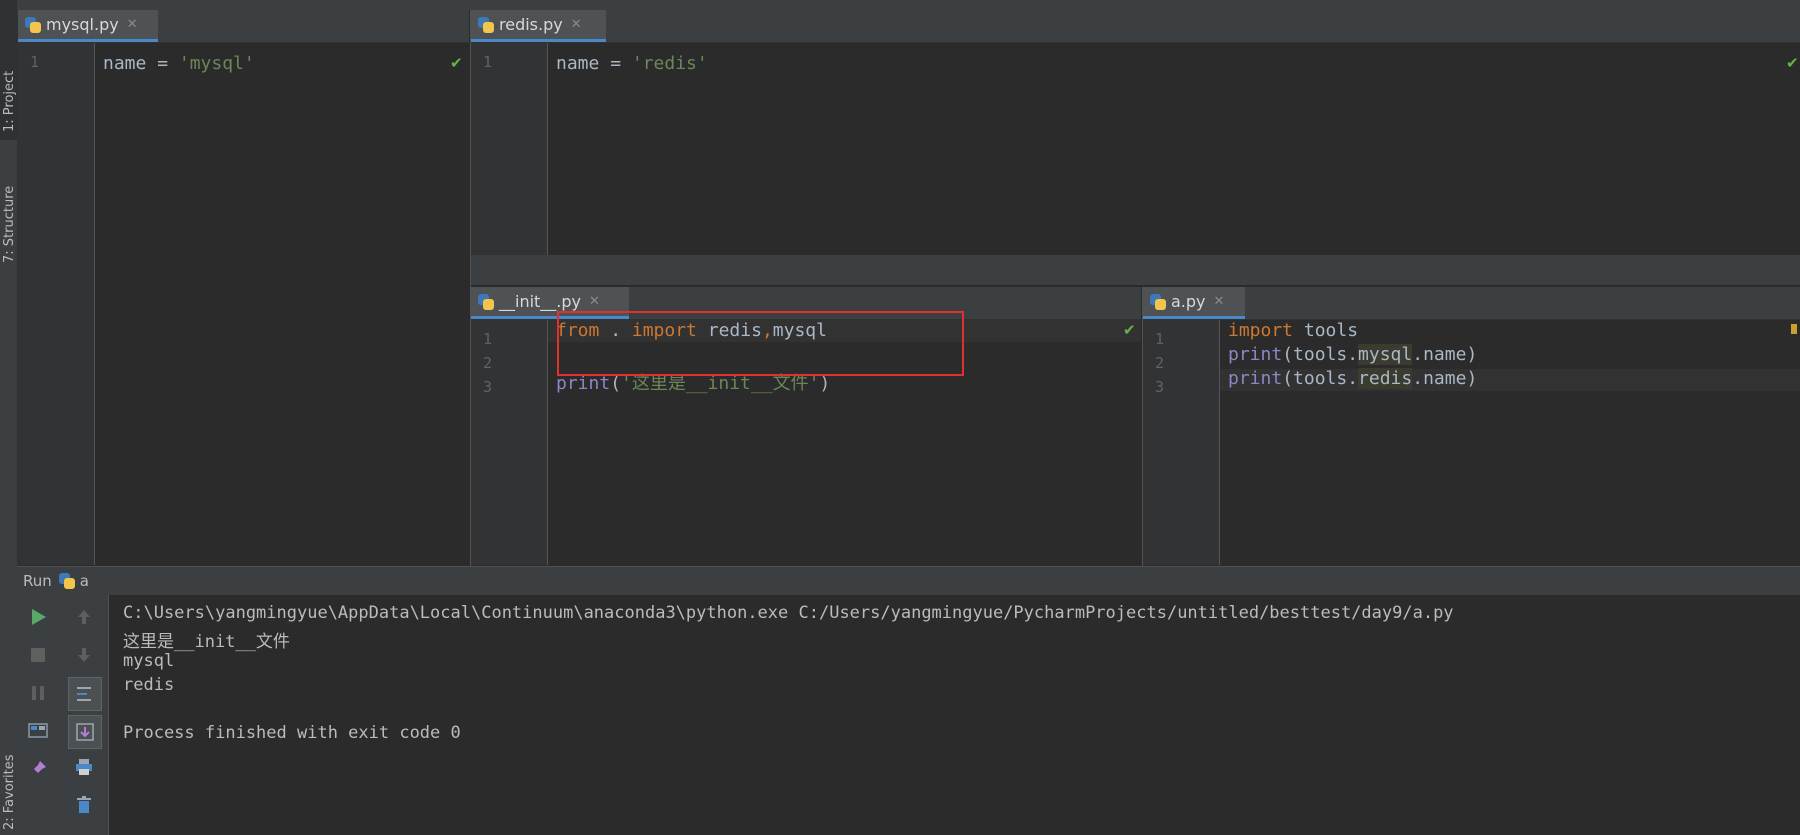  What do you see at coordinates (908, 580) in the screenshot?
I see `run-panel-header: Run a` at bounding box center [908, 580].